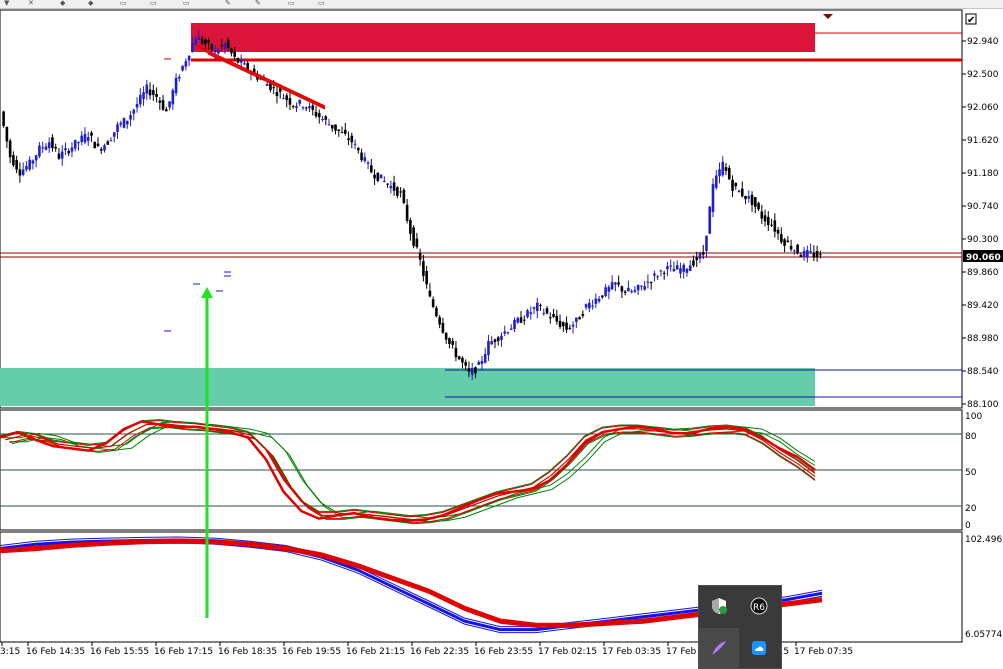 The width and height of the screenshot is (1003, 669). Describe the element at coordinates (983, 635) in the screenshot. I see `indicator-min-label: 6.05774` at that location.